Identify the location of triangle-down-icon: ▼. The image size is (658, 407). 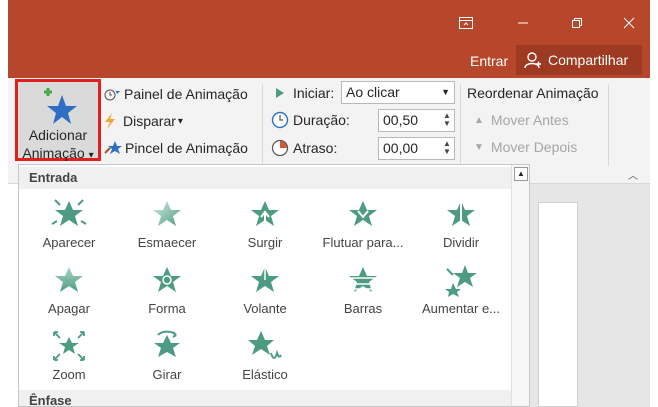
(479, 147).